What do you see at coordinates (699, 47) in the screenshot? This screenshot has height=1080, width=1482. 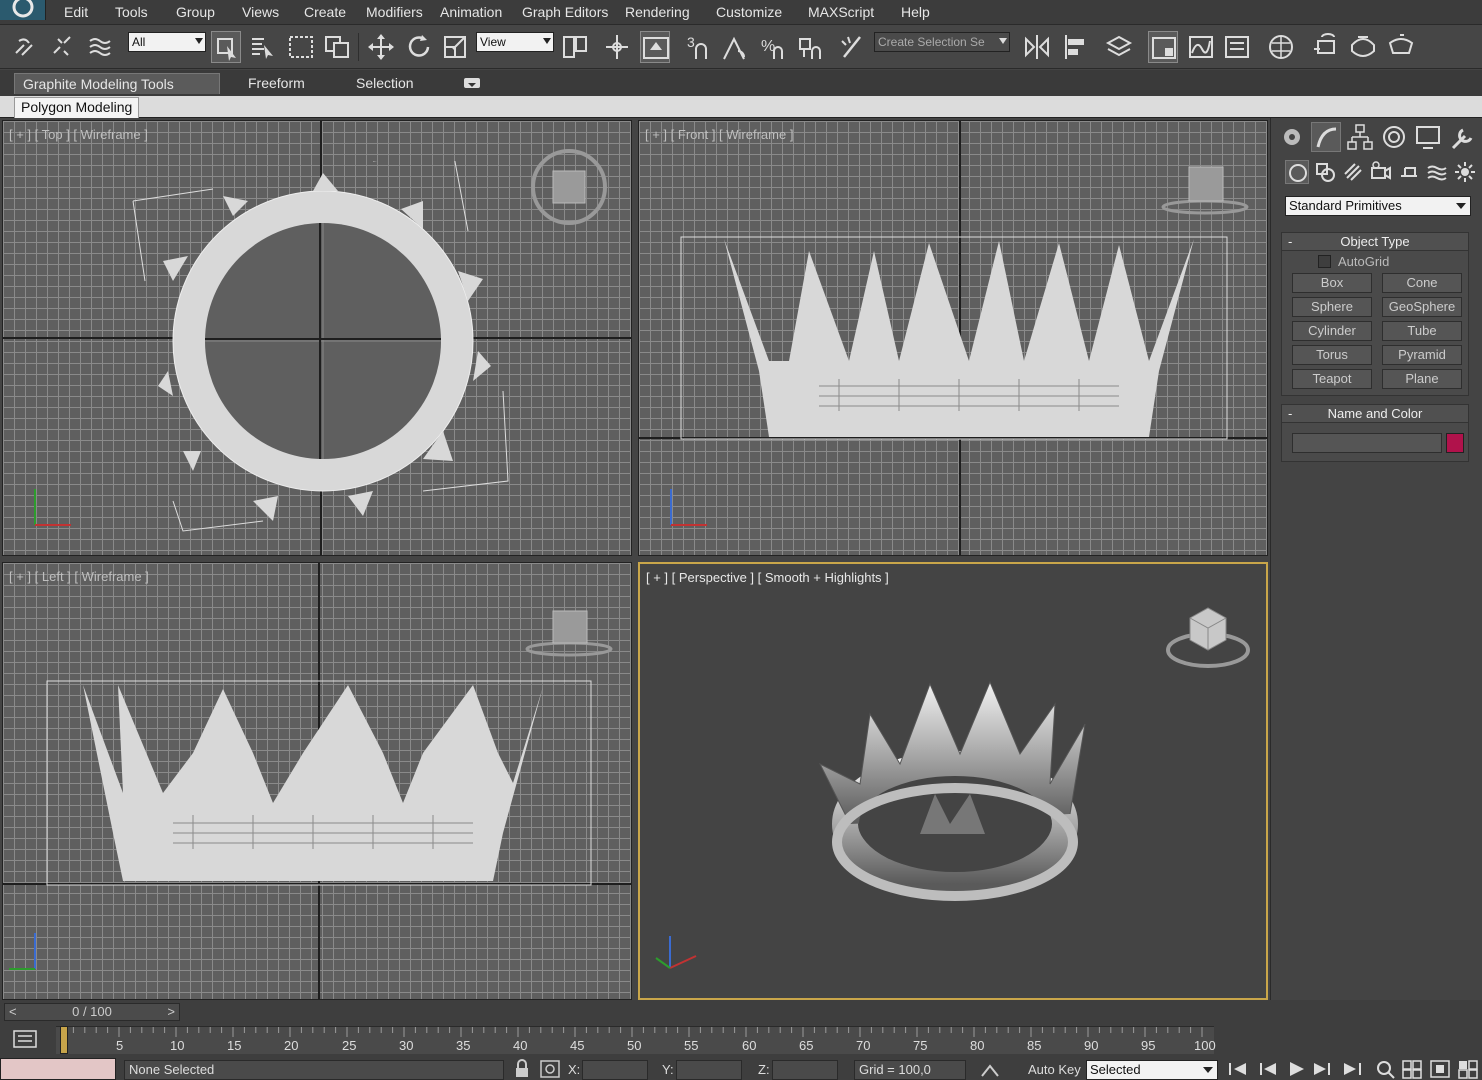 I see `snaps-toggle-icon: 3` at bounding box center [699, 47].